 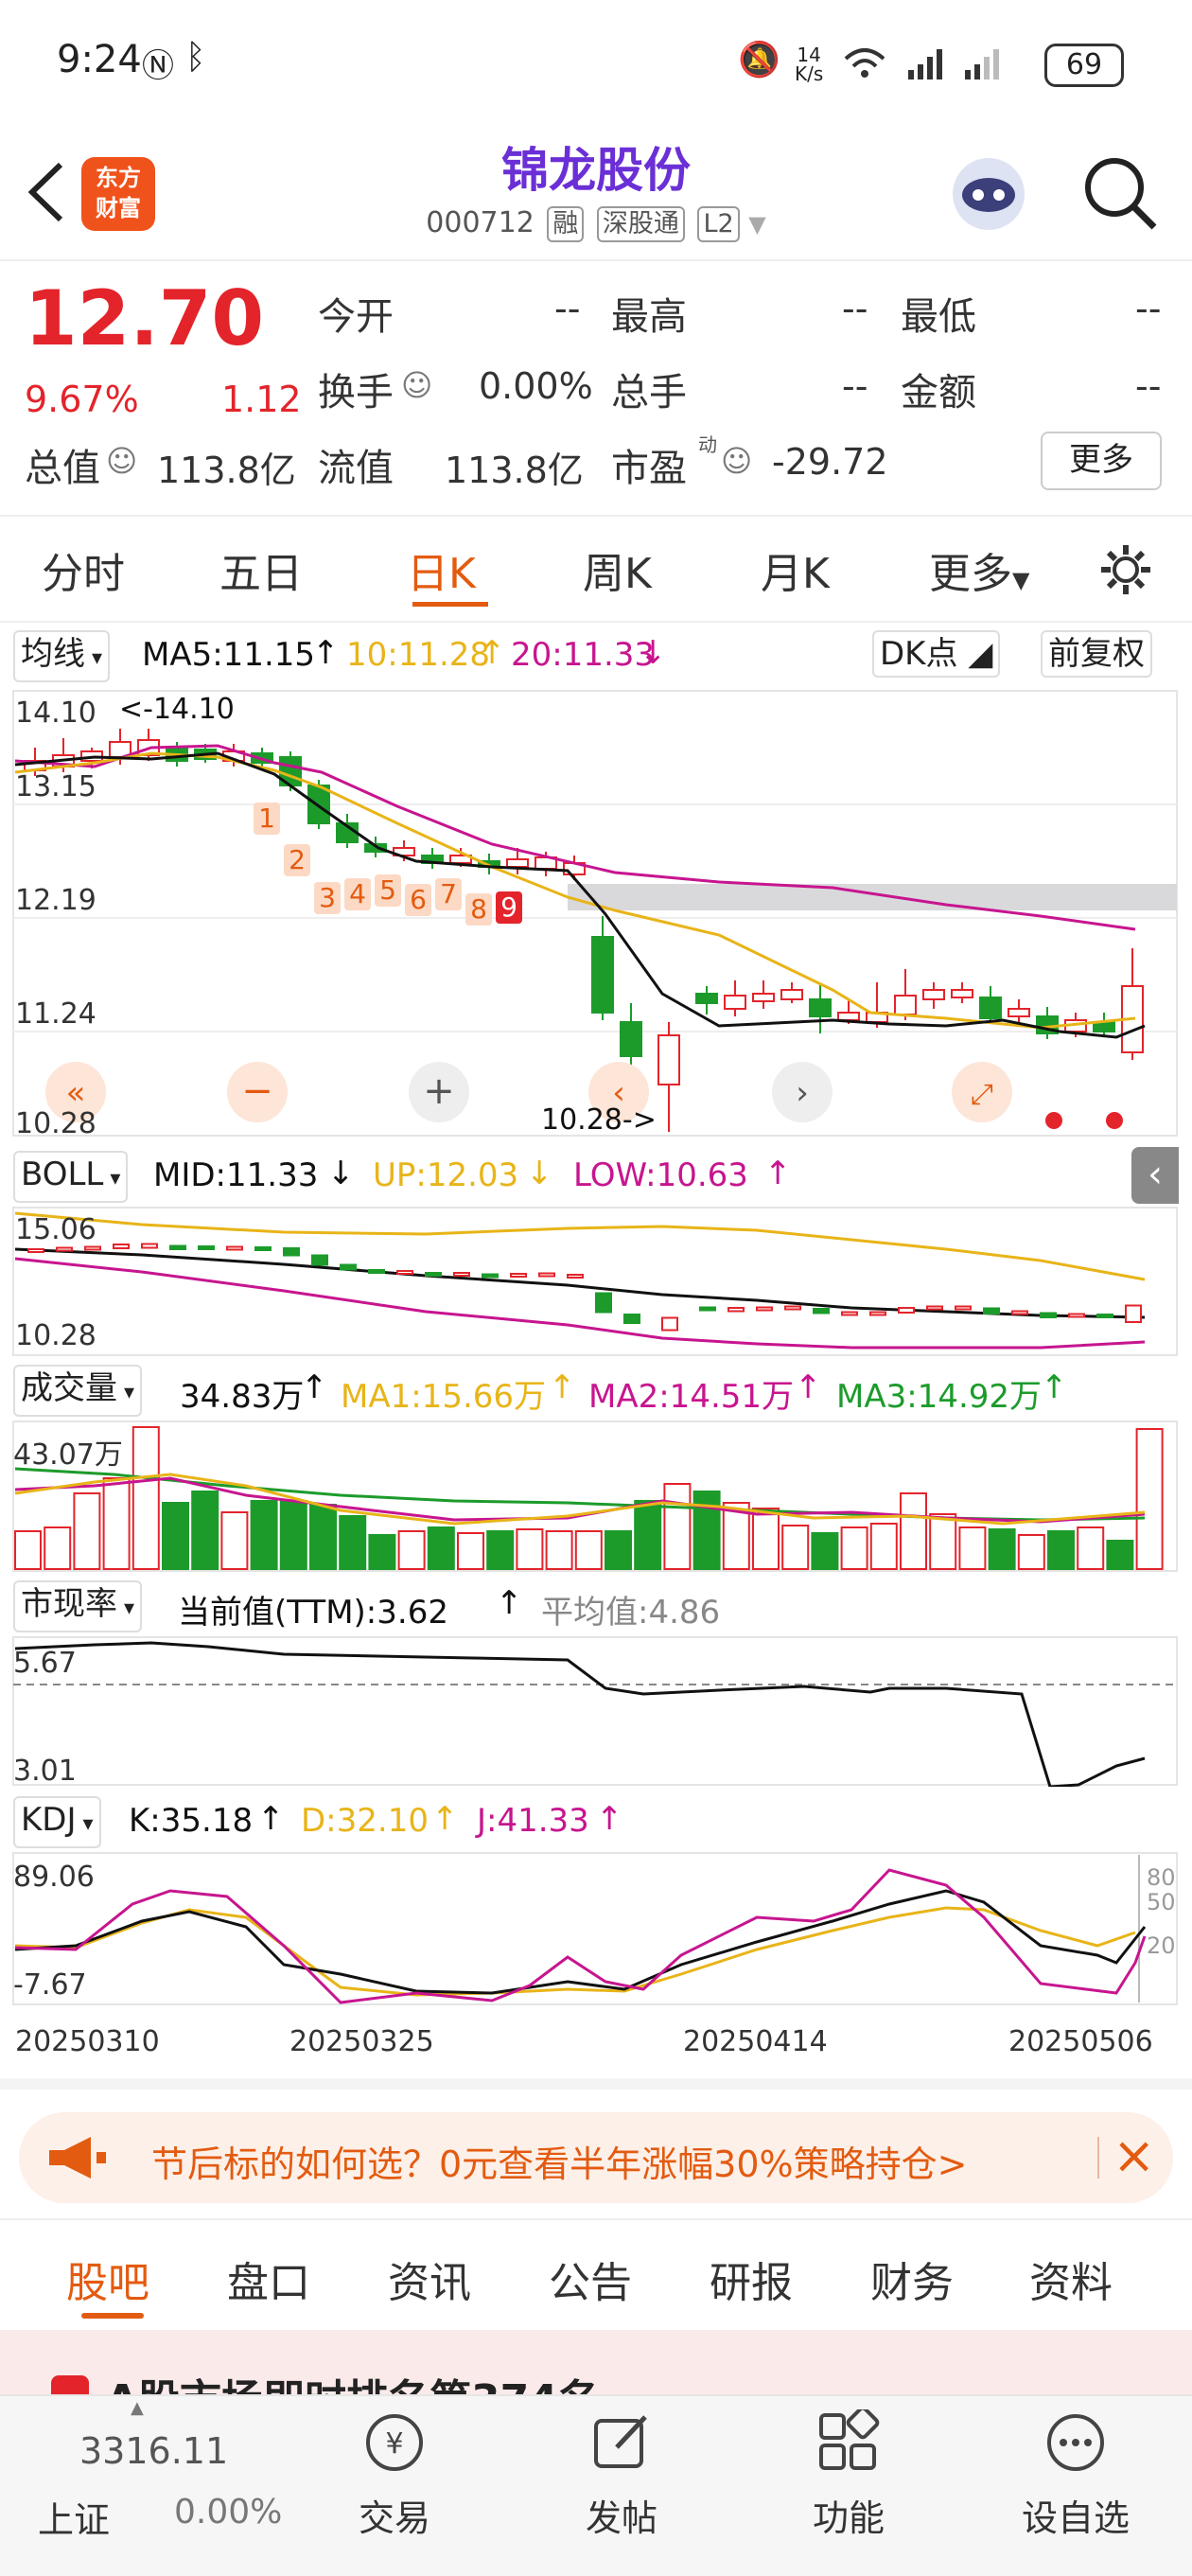 I want to click on boll-selector: BOLL ▾, so click(x=71, y=1177).